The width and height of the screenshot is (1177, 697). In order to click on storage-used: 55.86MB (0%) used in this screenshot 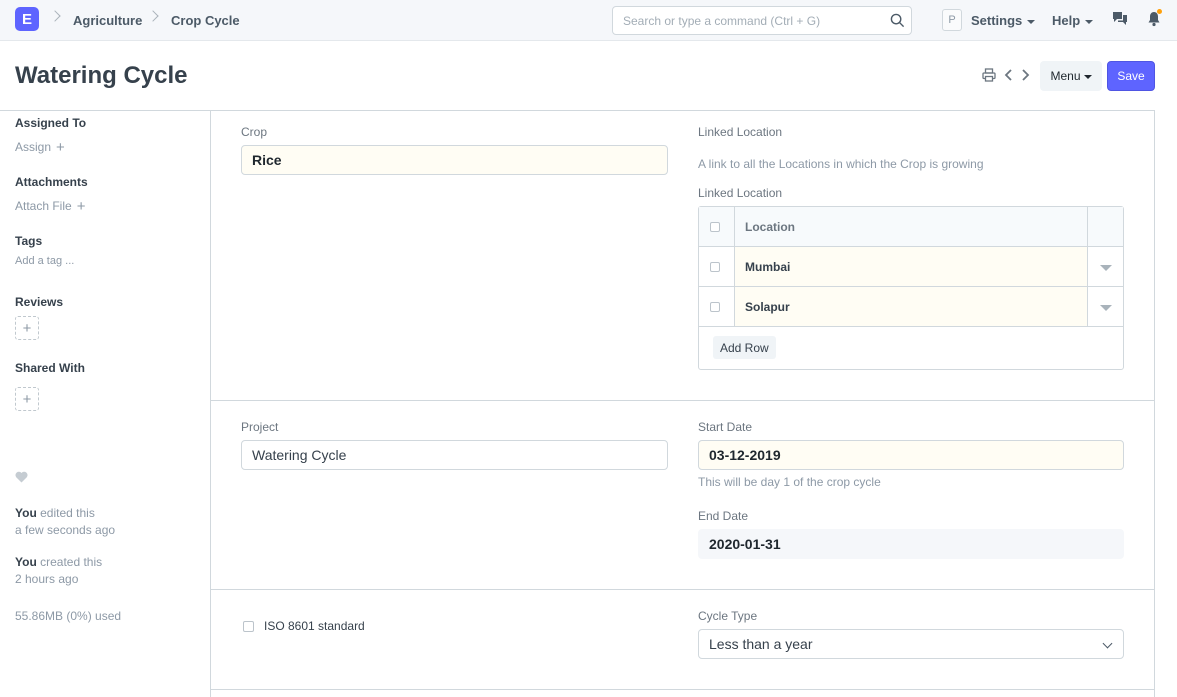, I will do `click(68, 616)`.